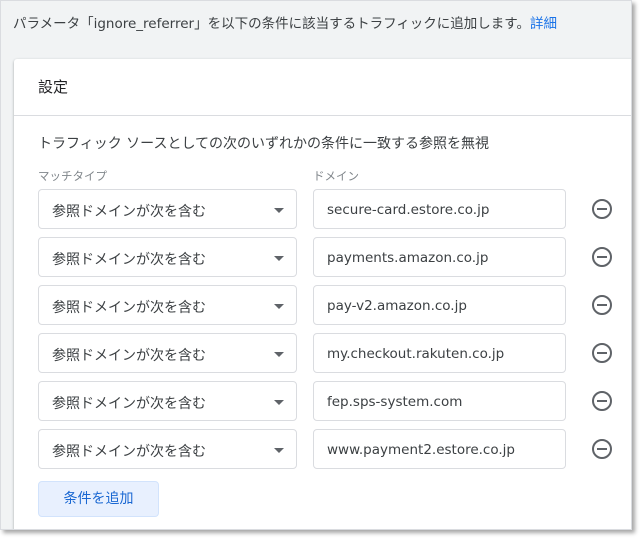  Describe the element at coordinates (439, 257) in the screenshot. I see `domain-input: payments.amazon.co.jp` at that location.